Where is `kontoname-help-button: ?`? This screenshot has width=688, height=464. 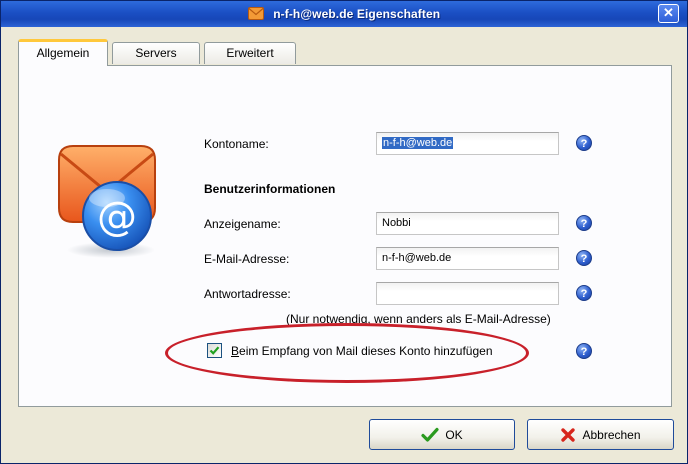
kontoname-help-button: ? is located at coordinates (584, 143).